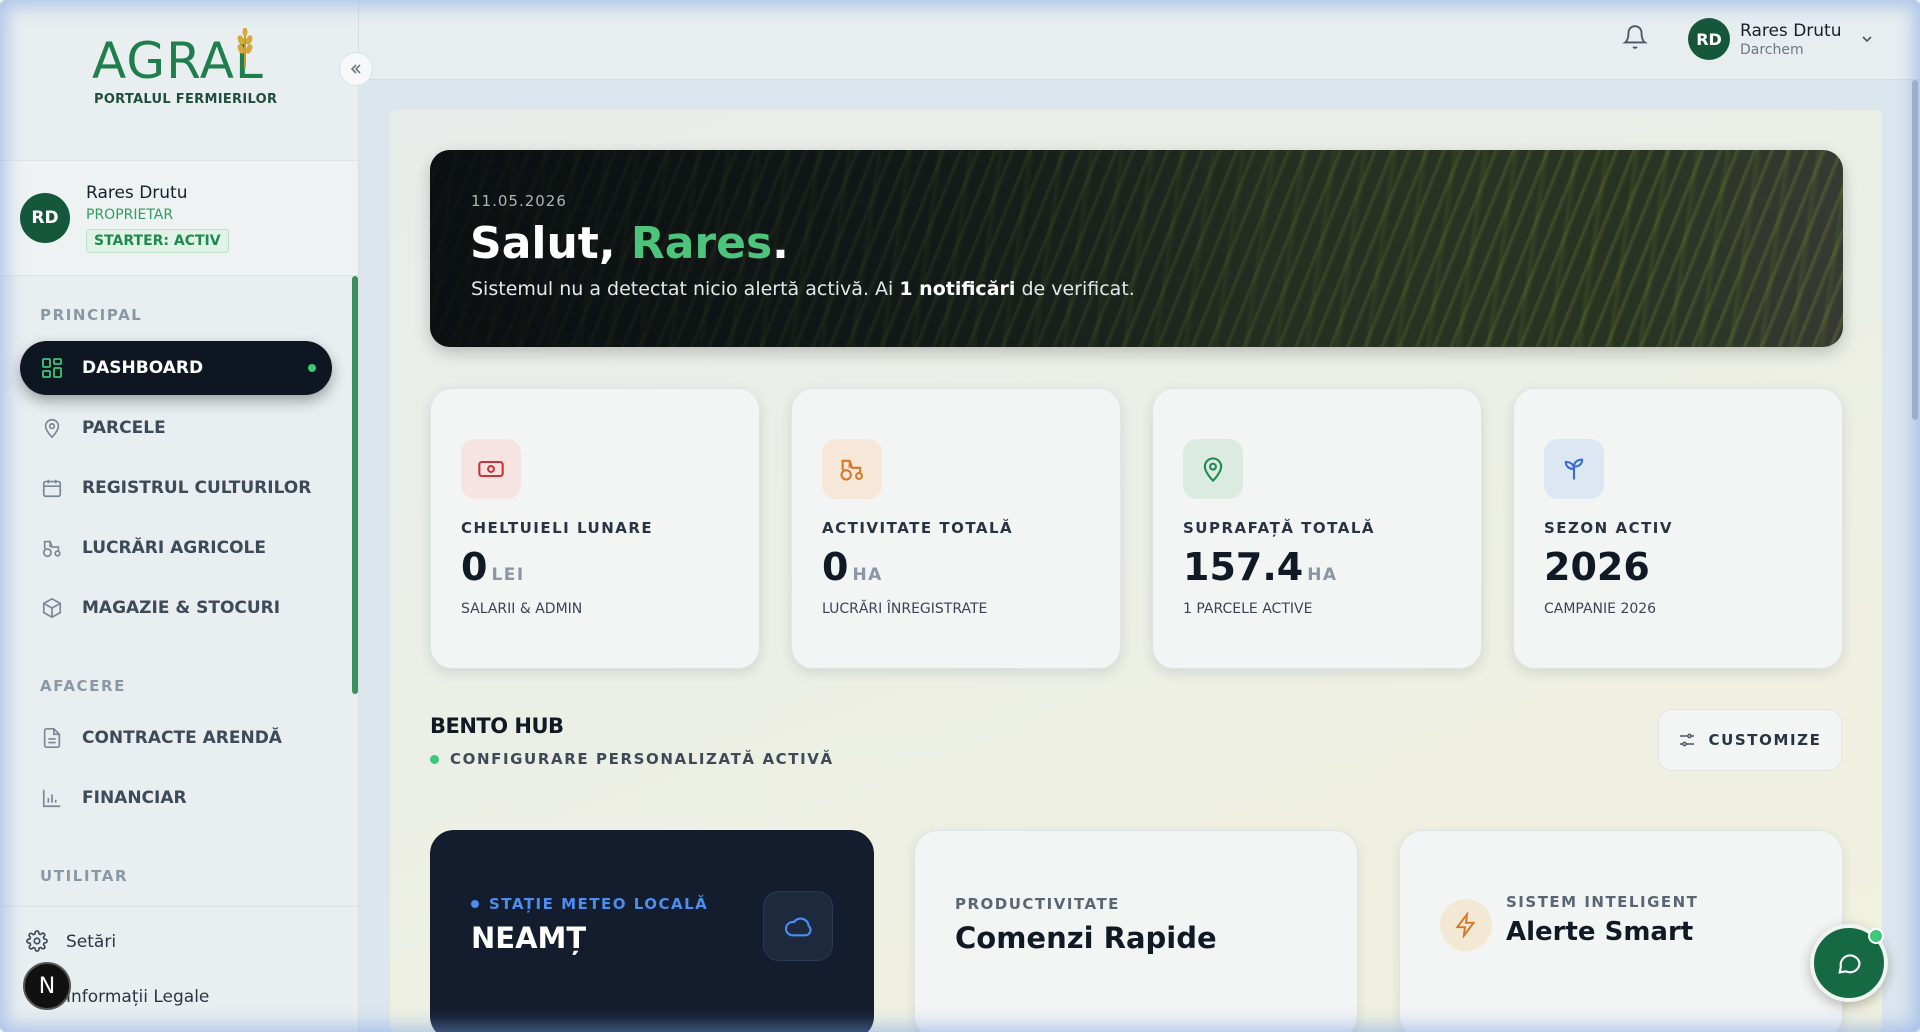 The image size is (1920, 1032). I want to click on sidebar-item-contracte-arenda: CONTRACTE ARENDĂ, so click(176, 738).